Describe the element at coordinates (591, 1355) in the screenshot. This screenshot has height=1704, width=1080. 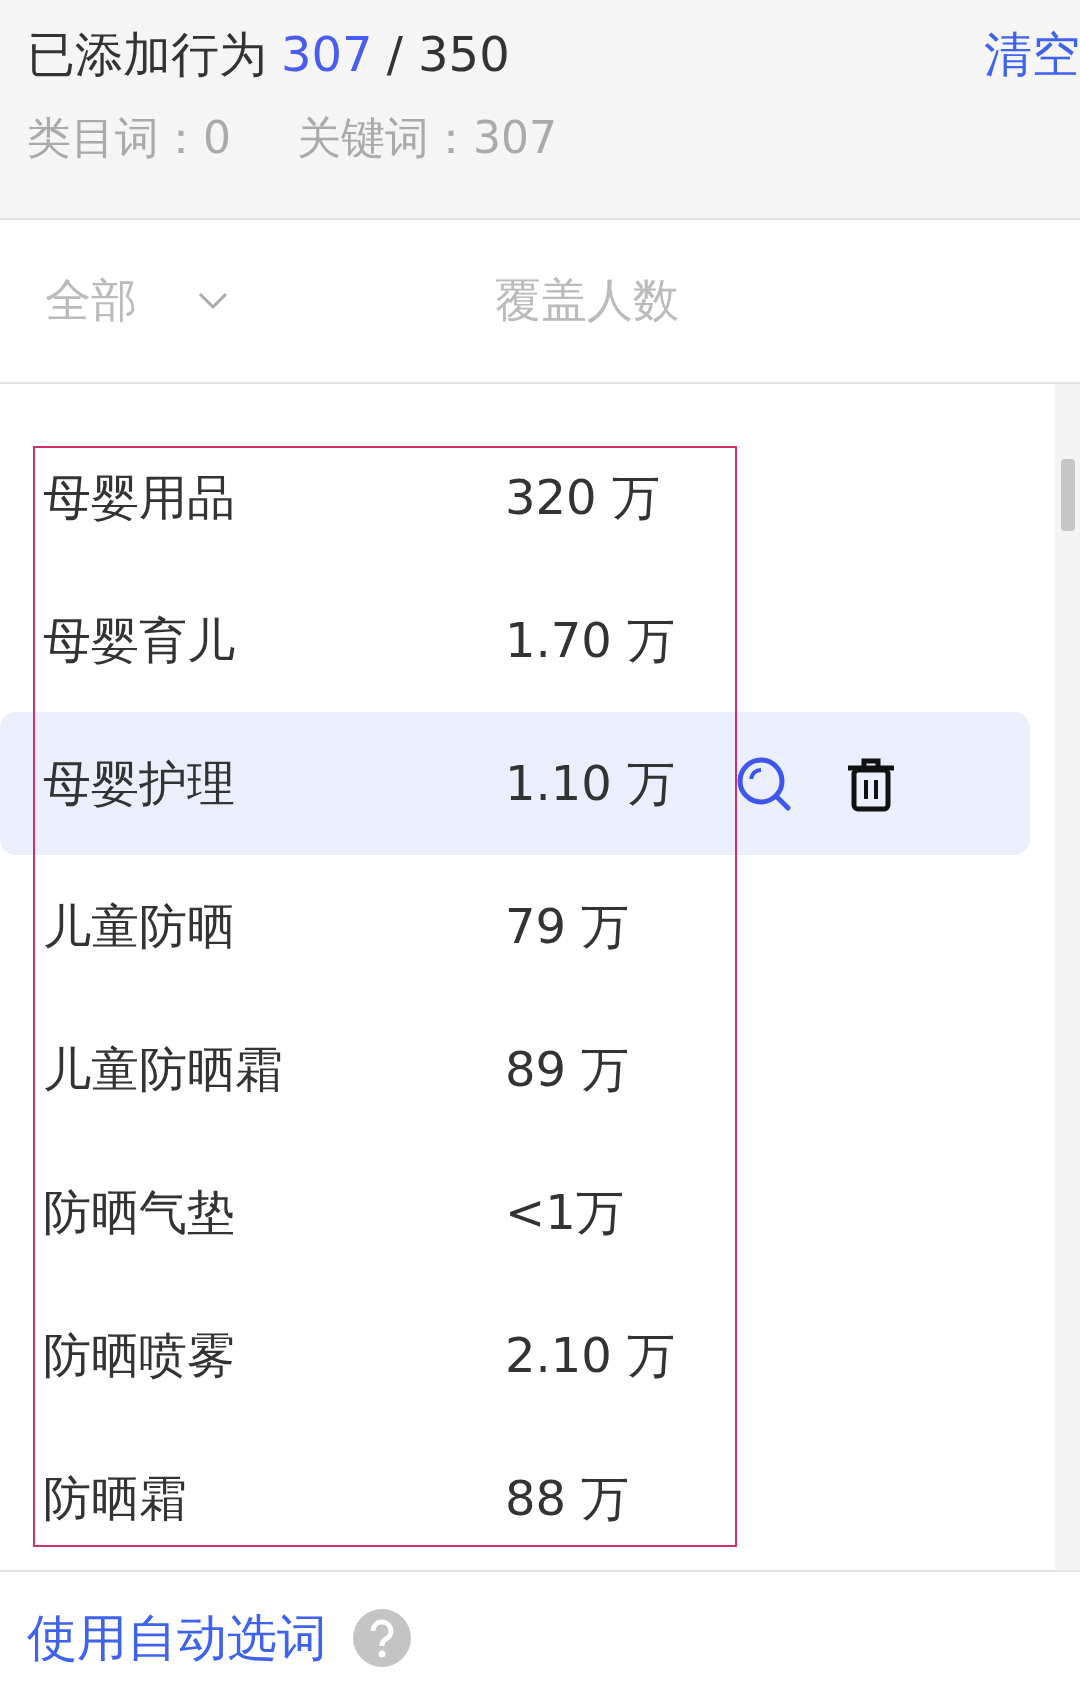
I see `coverage-value: 2.10 万` at that location.